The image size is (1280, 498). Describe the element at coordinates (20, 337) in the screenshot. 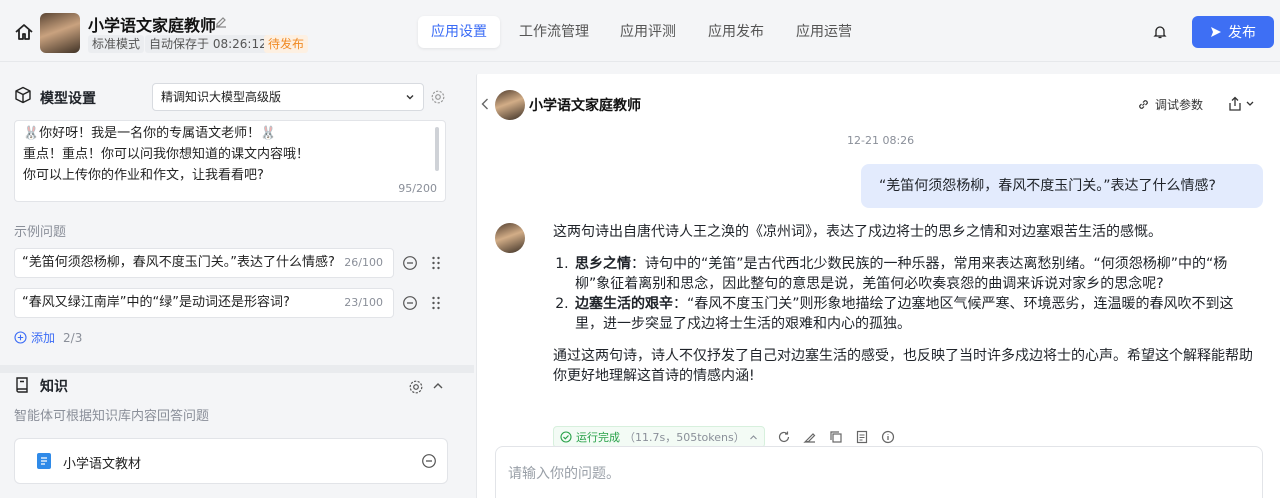

I see `plus-circle-icon` at that location.